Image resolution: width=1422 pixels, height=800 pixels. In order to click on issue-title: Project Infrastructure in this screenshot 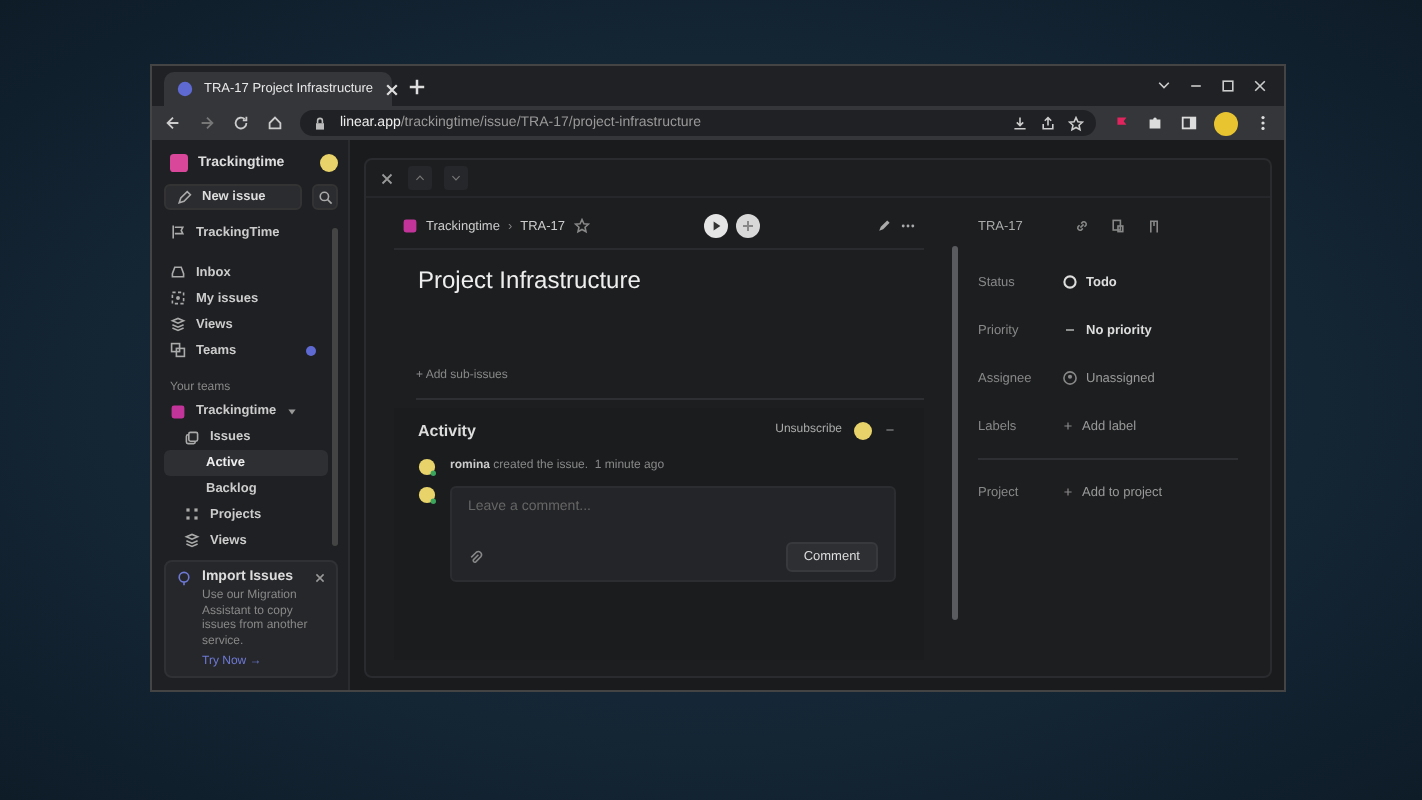, I will do `click(671, 318)`.